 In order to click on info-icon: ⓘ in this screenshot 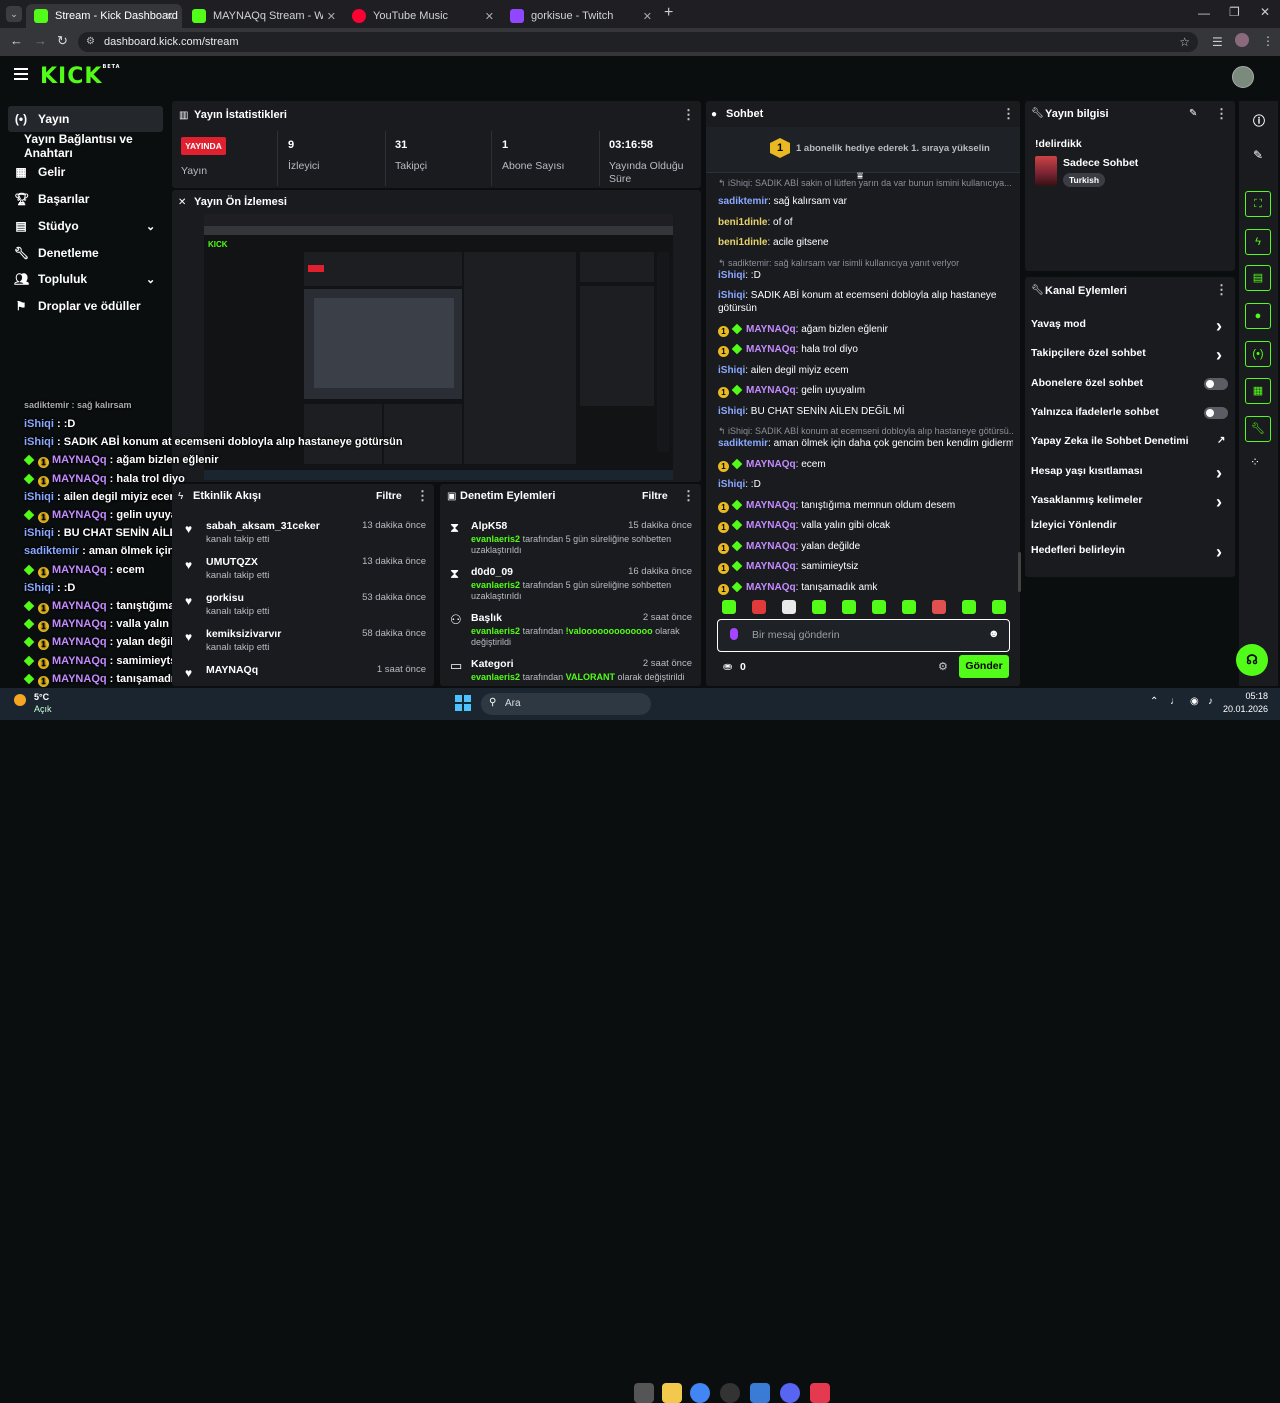, I will do `click(1259, 120)`.